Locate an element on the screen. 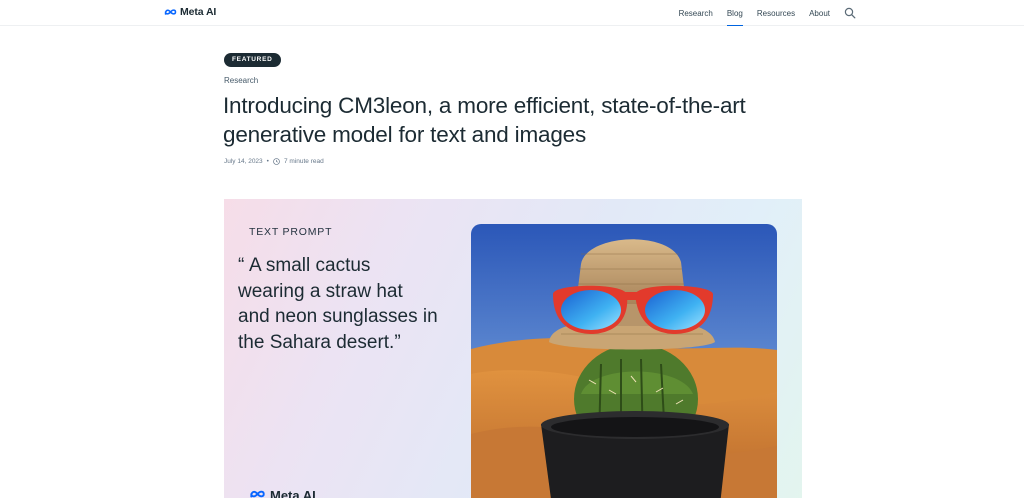 Image resolution: width=1024 pixels, height=498 pixels. read-time: 7 minute read is located at coordinates (303, 161).